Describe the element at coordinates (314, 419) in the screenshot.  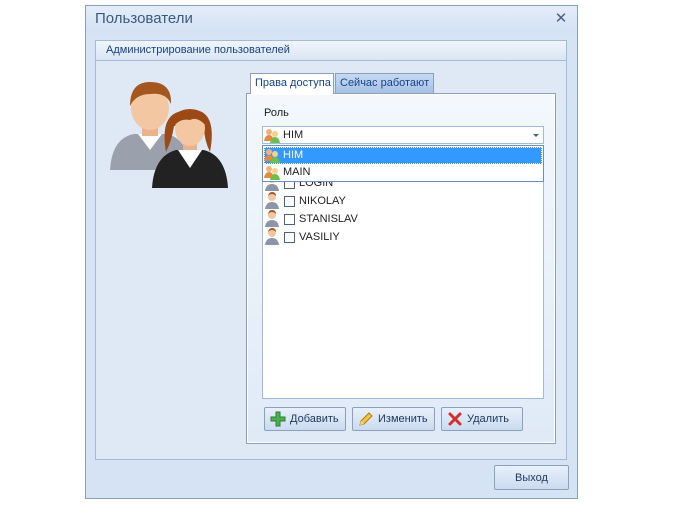
I see `add-button-label: Добавить` at that location.